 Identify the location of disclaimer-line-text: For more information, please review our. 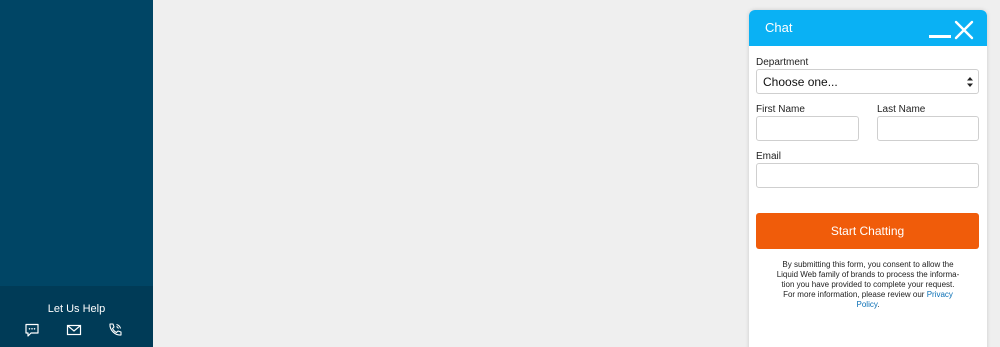
(854, 294).